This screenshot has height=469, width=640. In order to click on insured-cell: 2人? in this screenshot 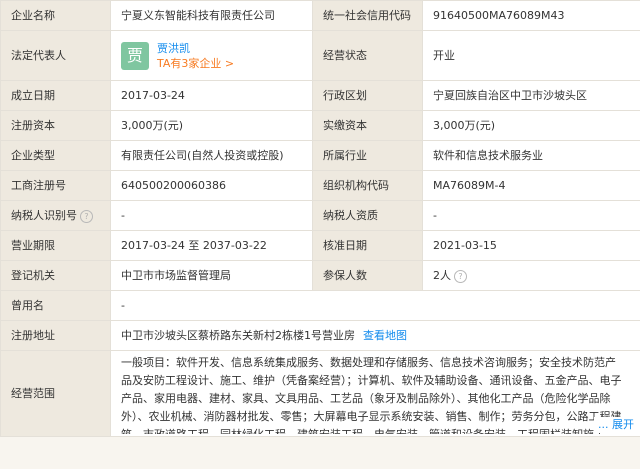, I will do `click(531, 275)`.